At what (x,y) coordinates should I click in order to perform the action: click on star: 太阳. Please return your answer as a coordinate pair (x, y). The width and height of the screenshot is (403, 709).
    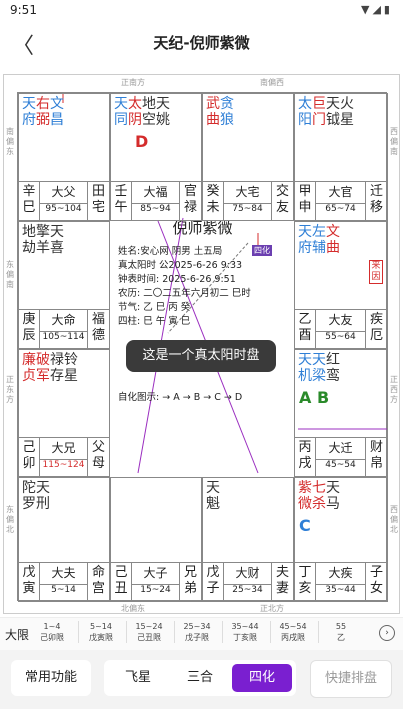
    Looking at the image, I should click on (305, 112).